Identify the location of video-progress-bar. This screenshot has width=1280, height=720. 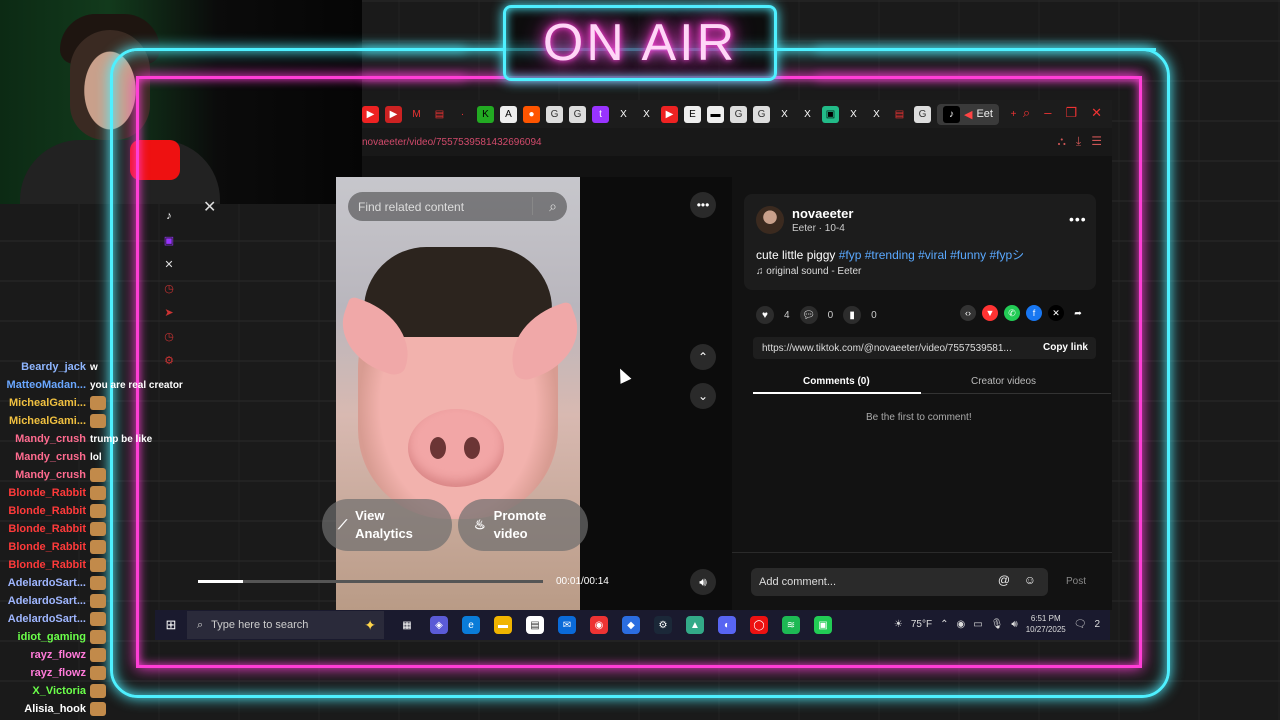
(370, 581).